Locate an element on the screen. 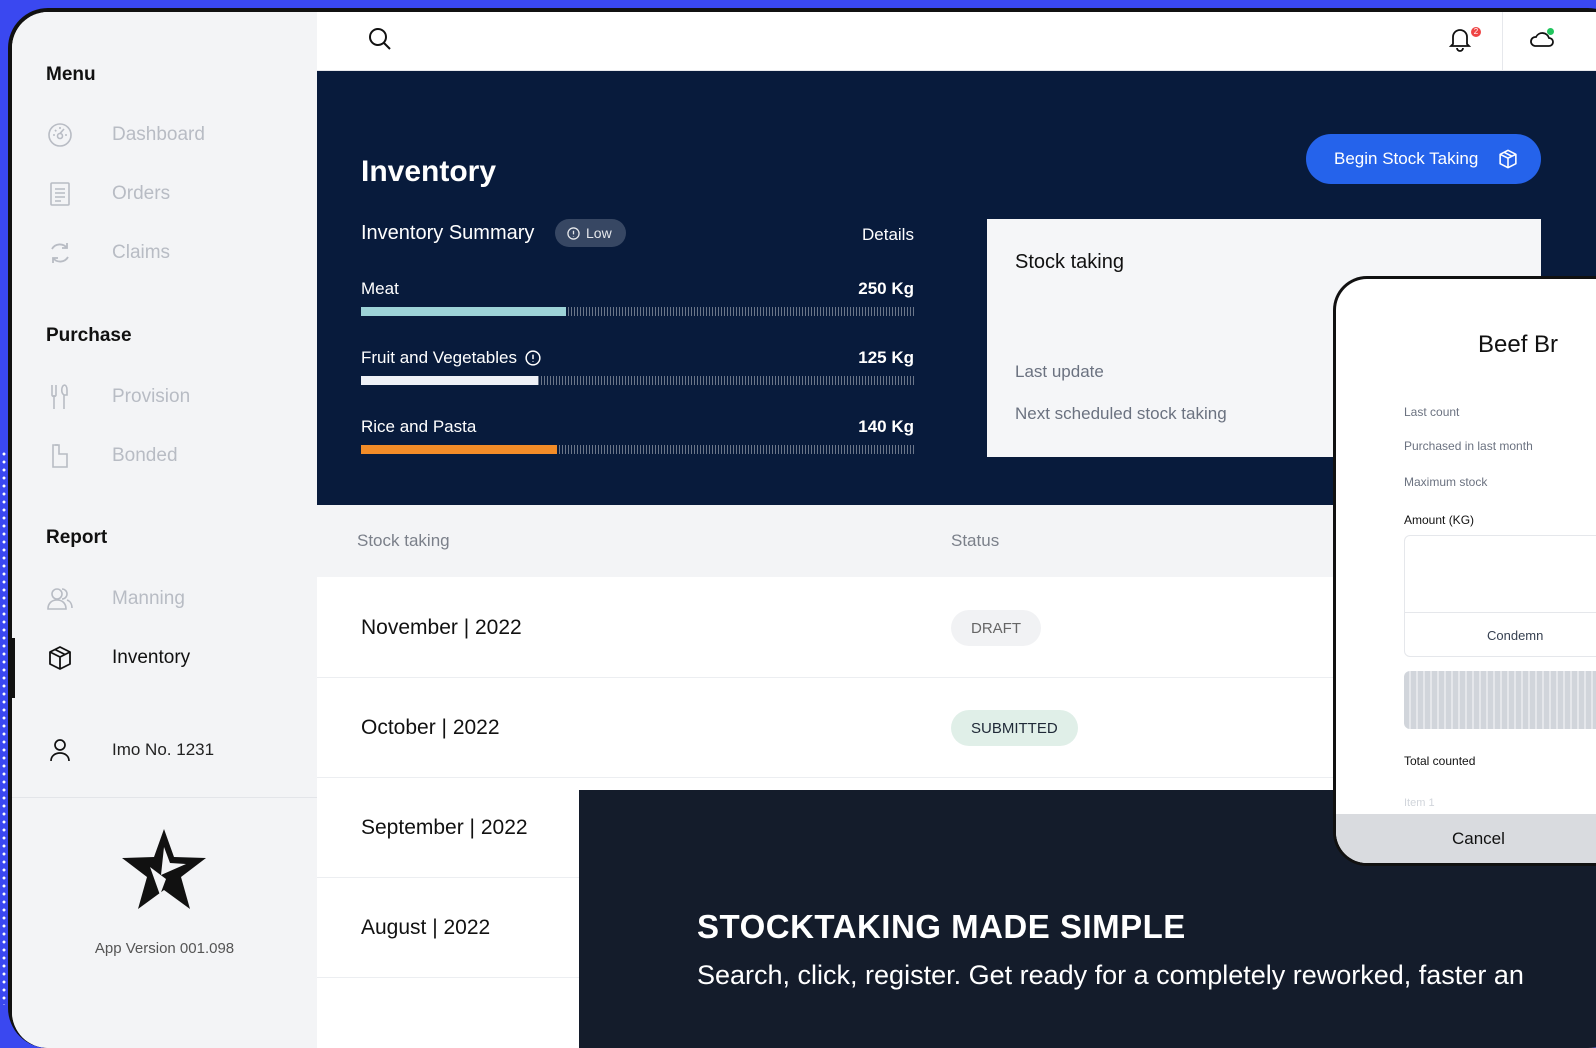 This screenshot has height=1048, width=1596. row-period: August | 2022 is located at coordinates (426, 927).